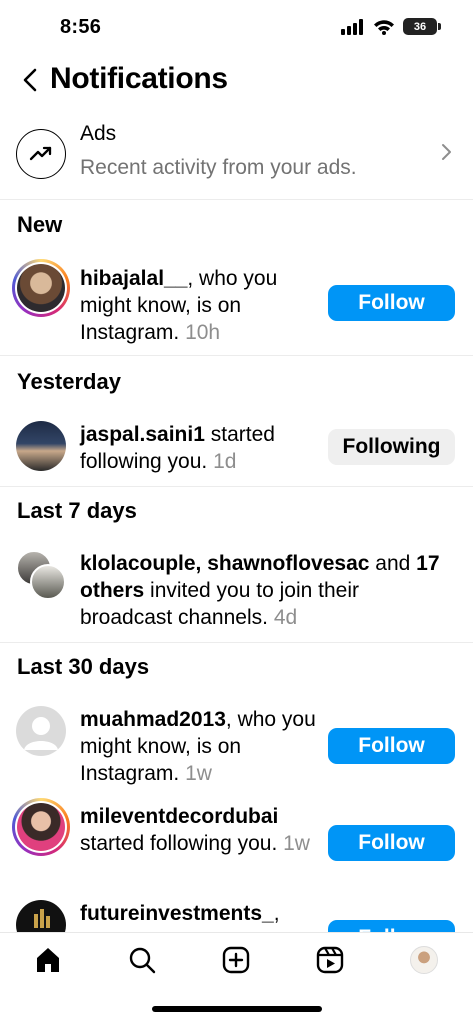 This screenshot has height=1024, width=473. I want to click on notification-message: started following you., so click(179, 843).